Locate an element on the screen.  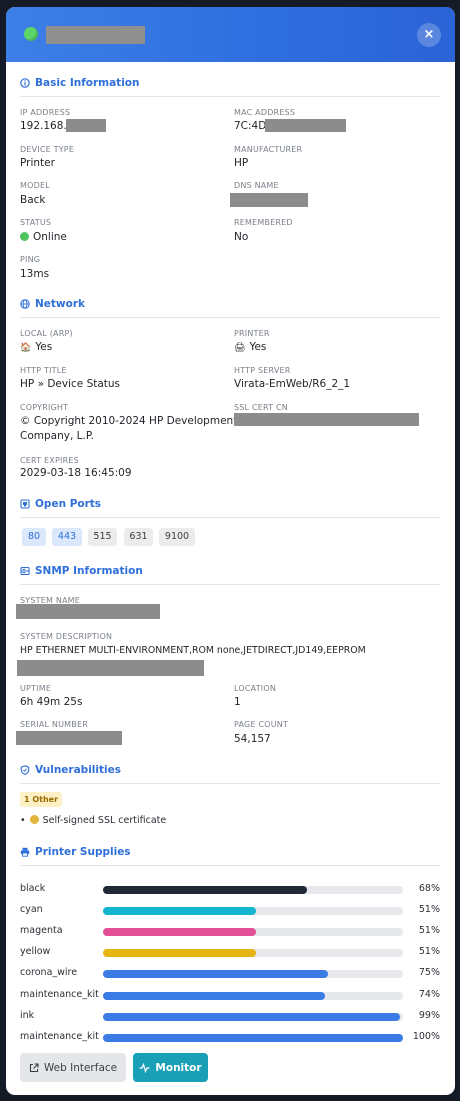
serial-label: SERIAL NUMBER is located at coordinates (54, 724).